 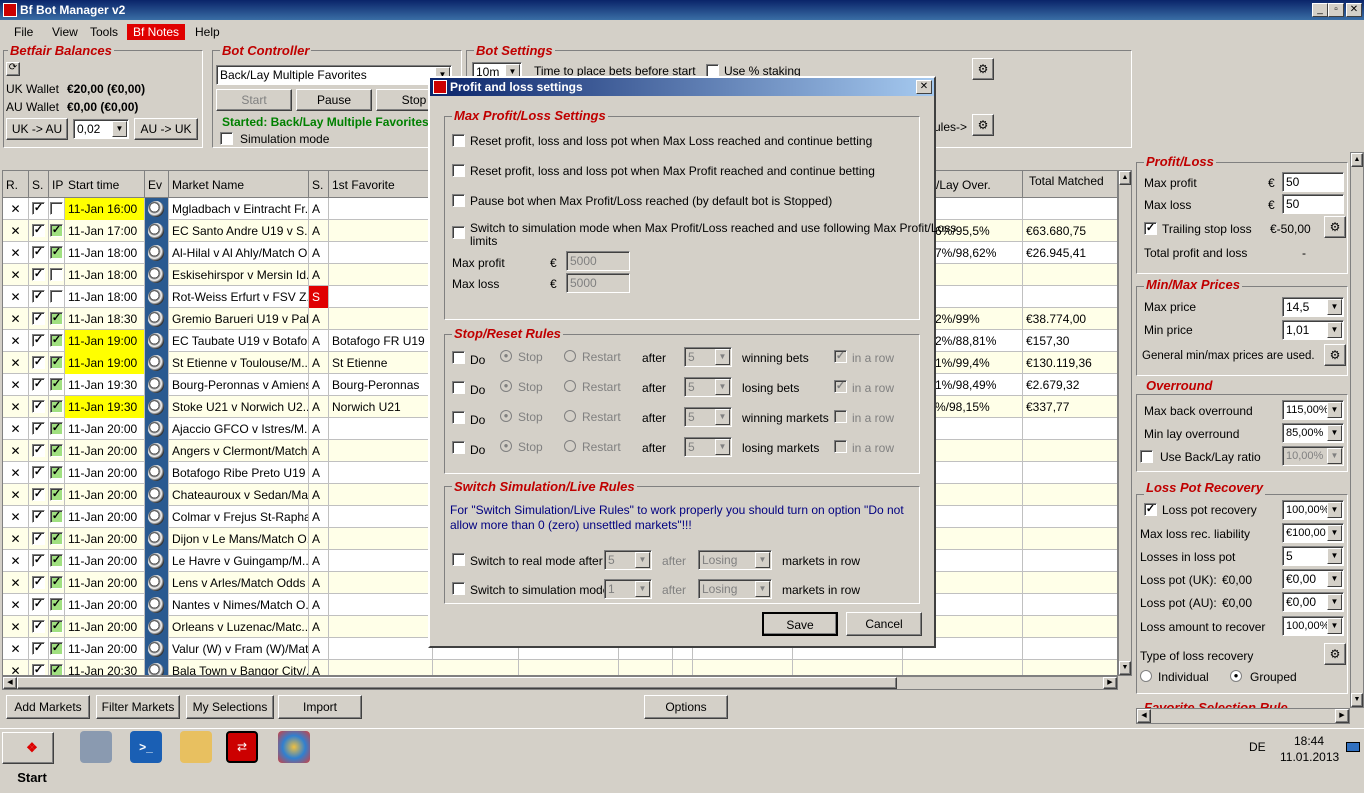 I want to click on col-header-1st-favorite: 1st Favorite, so click(x=381, y=184).